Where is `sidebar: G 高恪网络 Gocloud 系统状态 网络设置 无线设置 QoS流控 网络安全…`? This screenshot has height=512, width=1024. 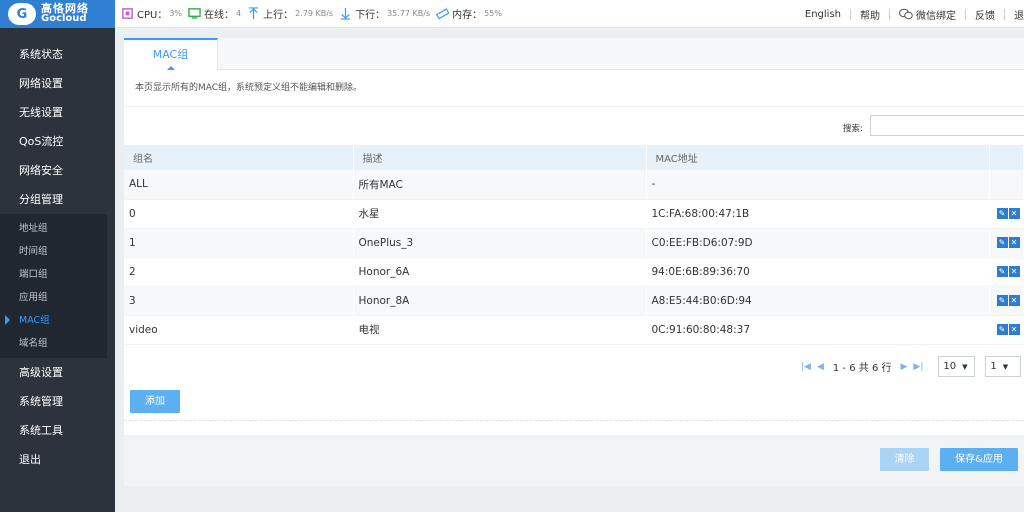 sidebar: G 高恪网络 Gocloud 系统状态 网络设置 无线设置 QoS流控 网络安全… is located at coordinates (57, 256).